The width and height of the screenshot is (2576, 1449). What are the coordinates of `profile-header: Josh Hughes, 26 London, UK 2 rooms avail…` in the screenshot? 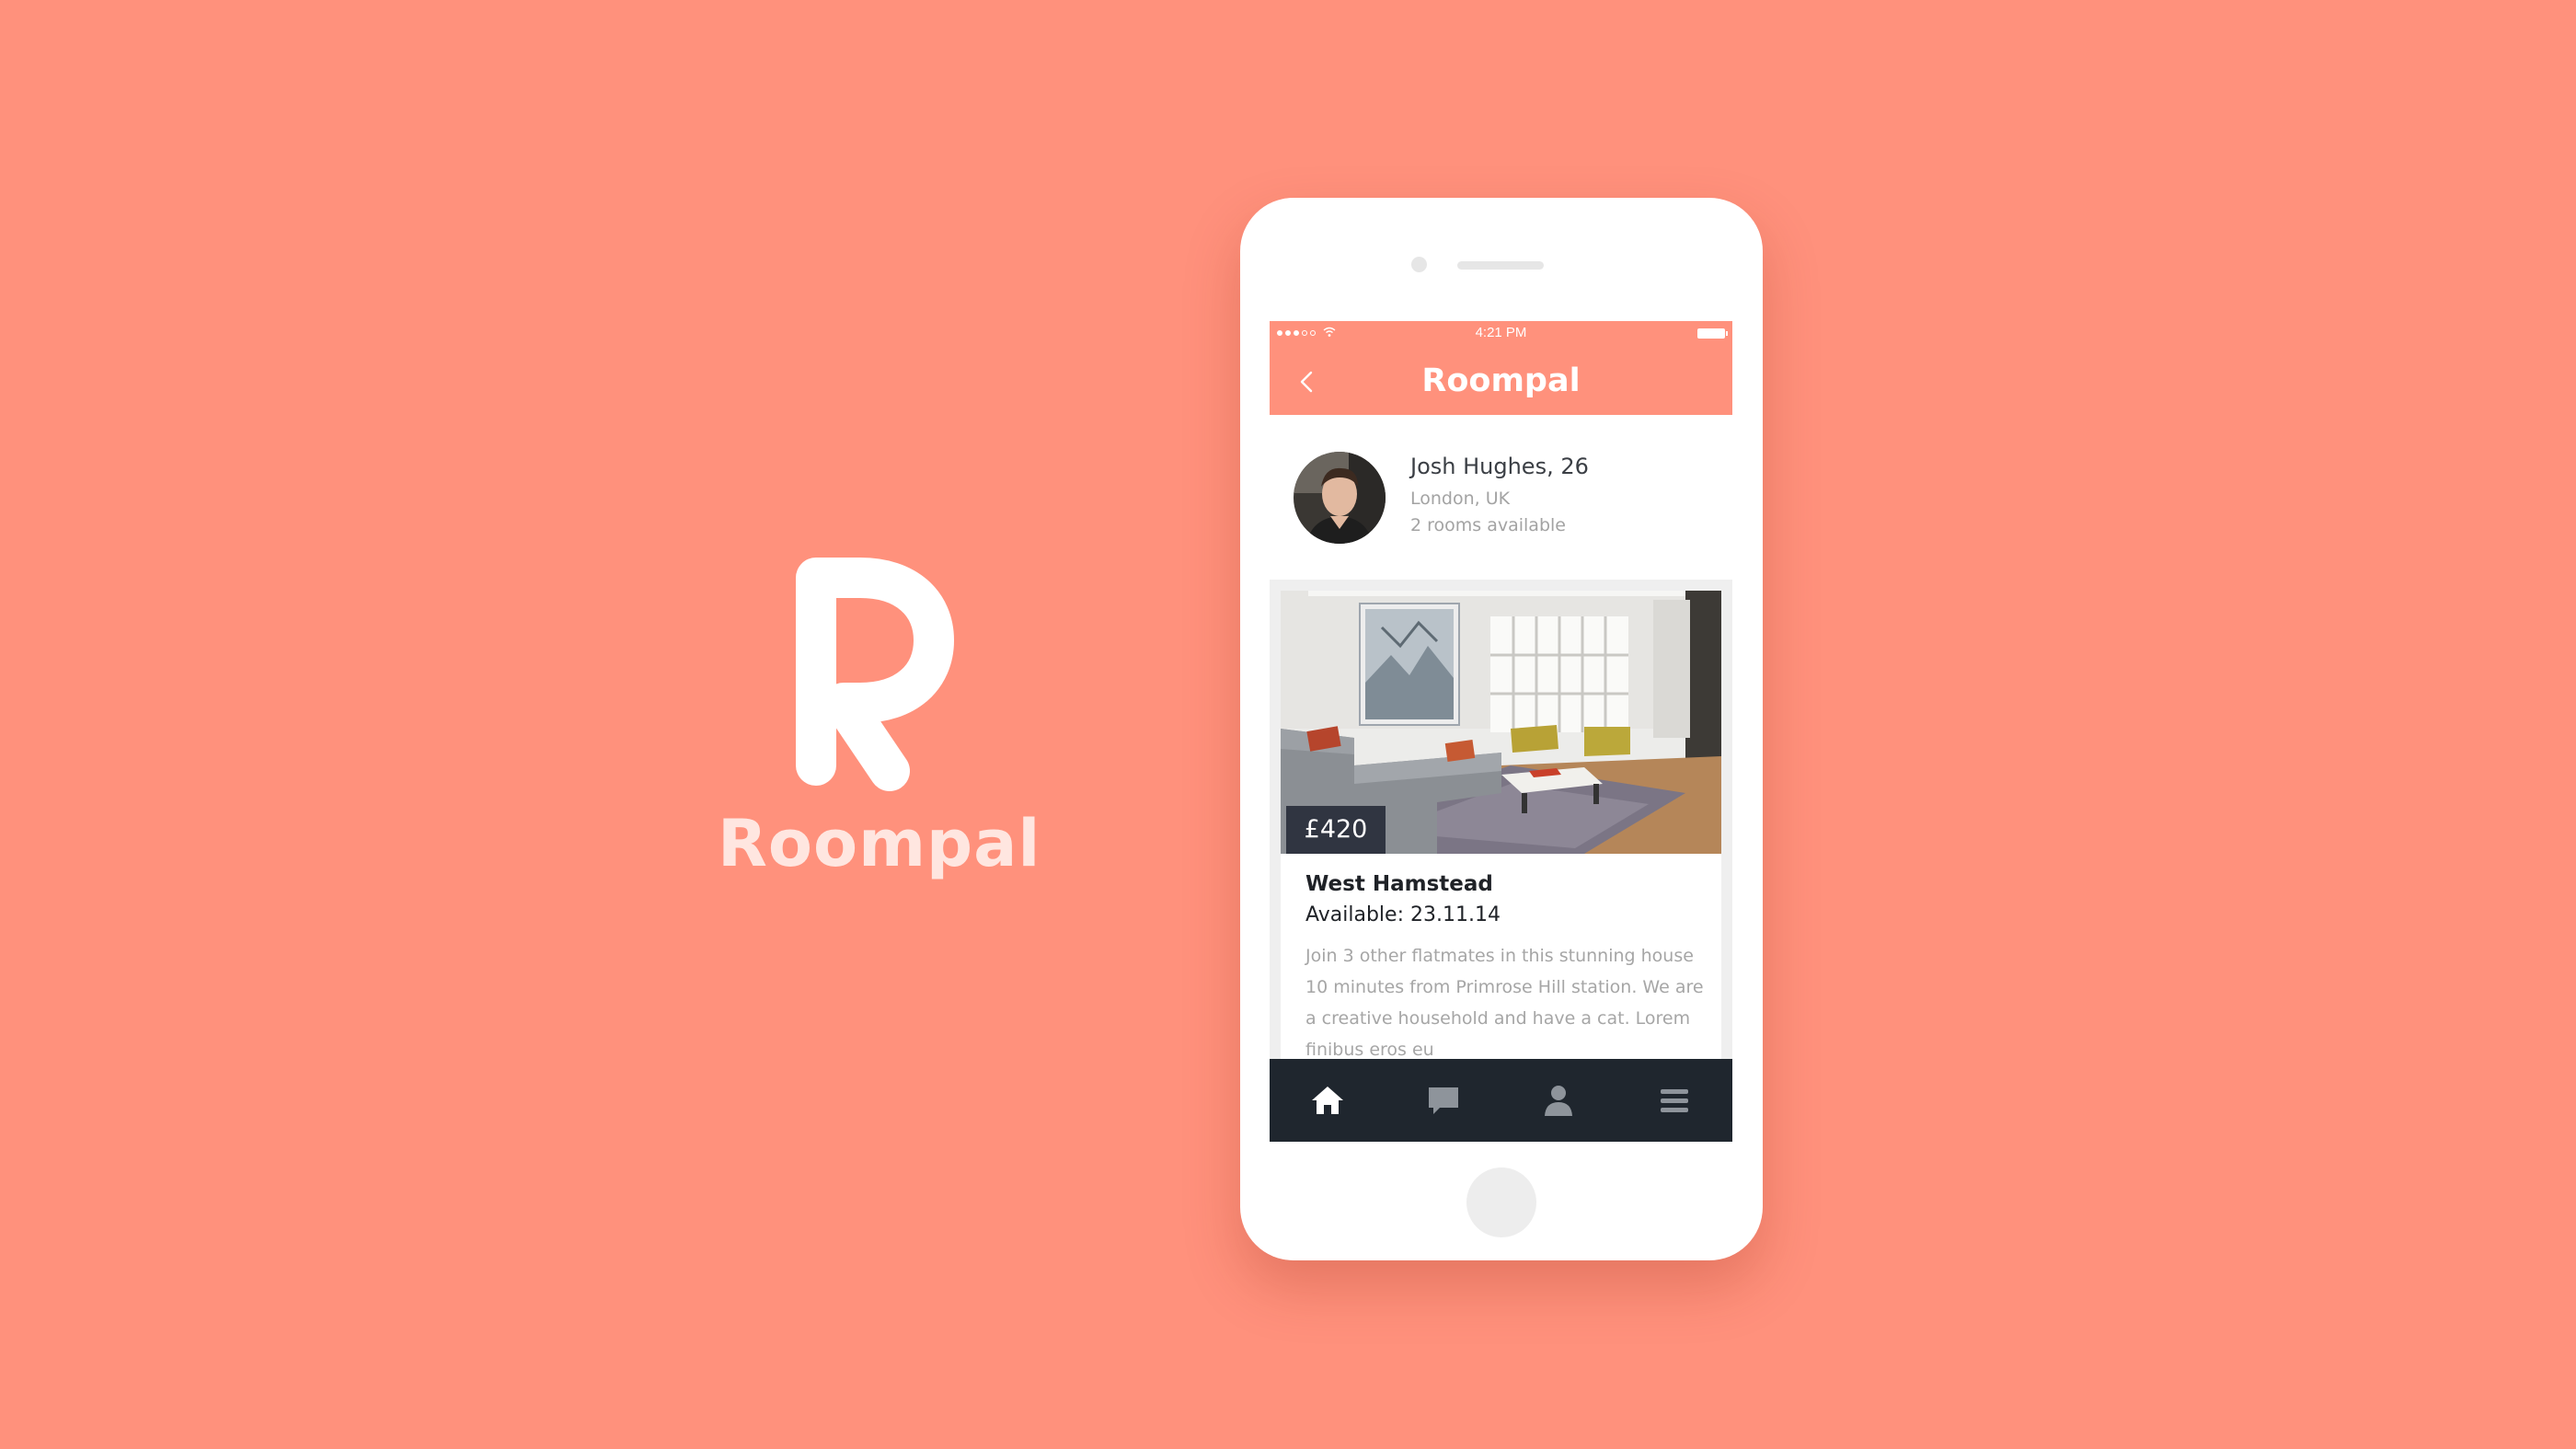 It's located at (1501, 497).